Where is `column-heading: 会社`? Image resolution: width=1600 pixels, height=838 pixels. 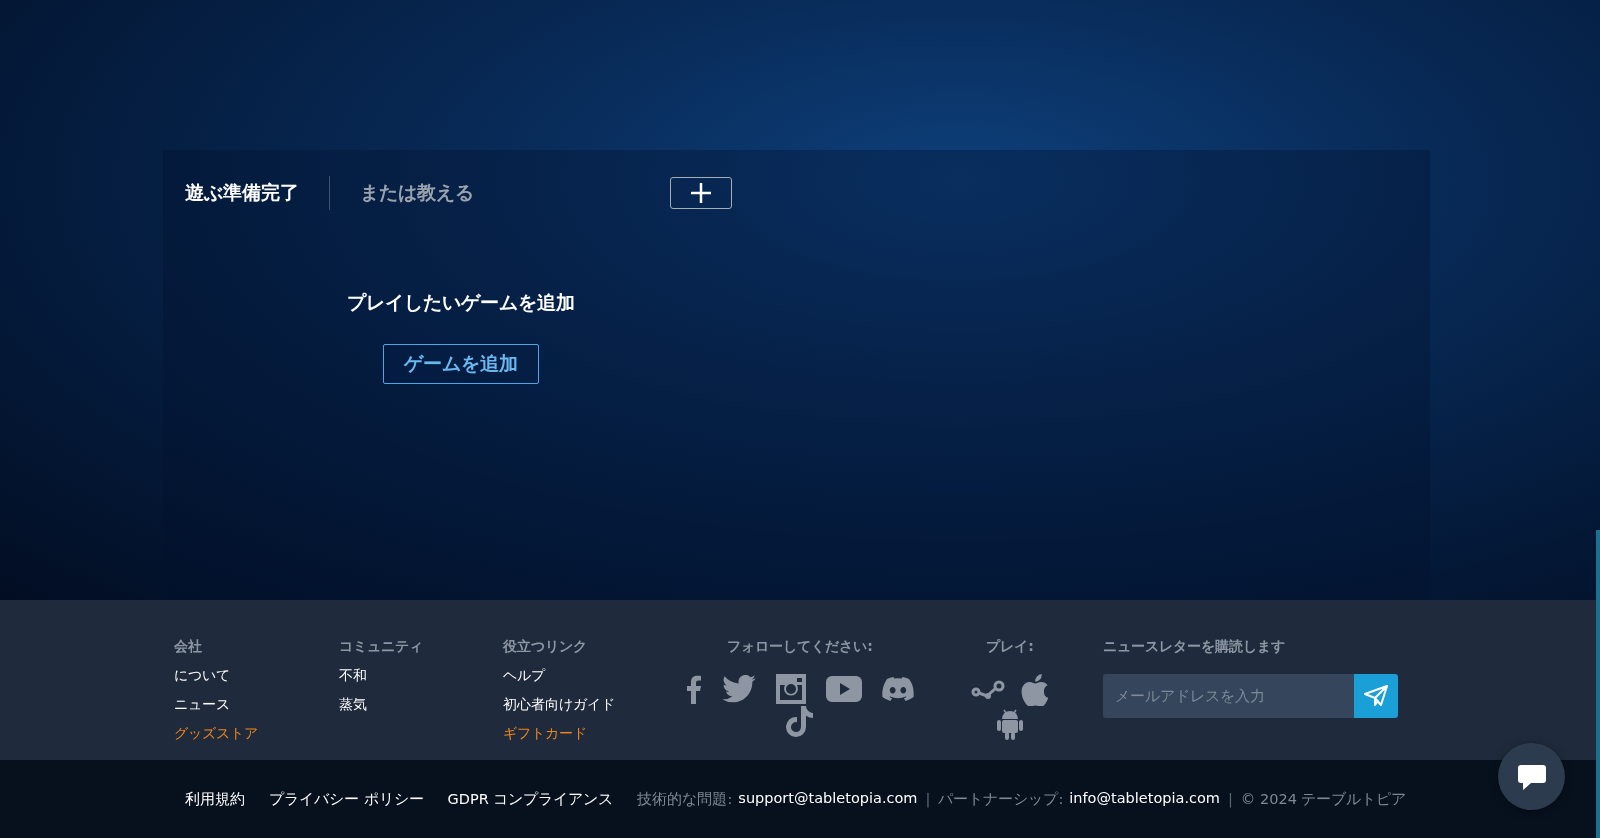
column-heading: 会社 is located at coordinates (188, 647).